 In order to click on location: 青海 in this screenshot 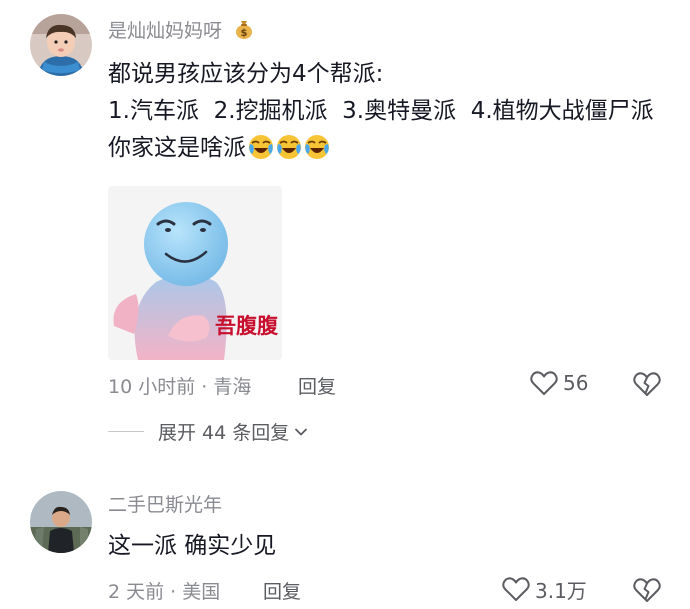, I will do `click(232, 387)`.